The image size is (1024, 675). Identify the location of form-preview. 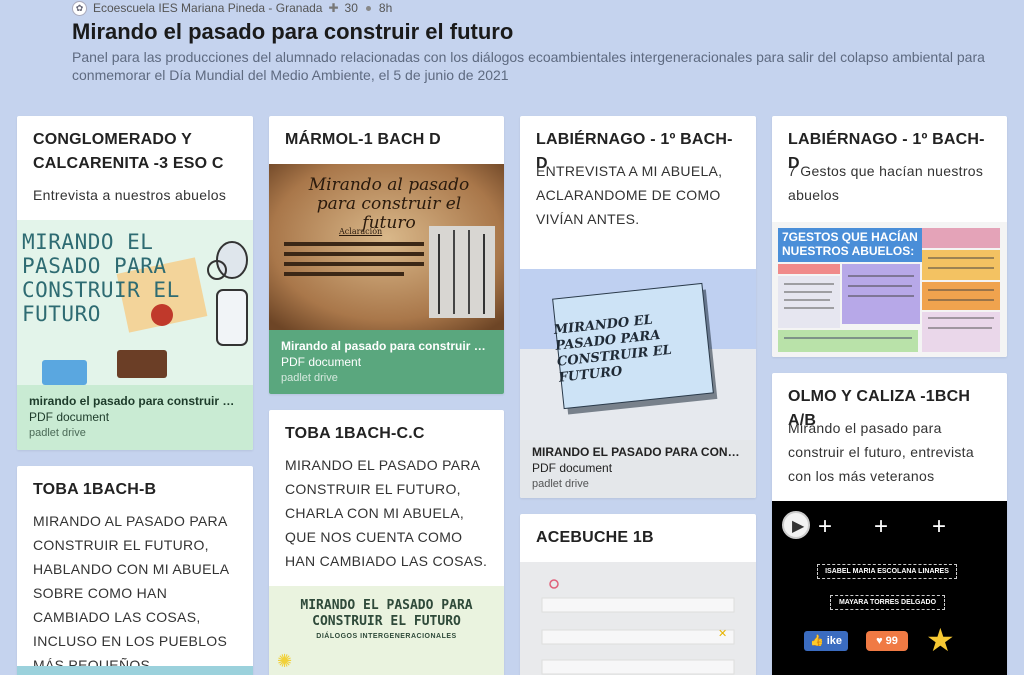
(638, 627).